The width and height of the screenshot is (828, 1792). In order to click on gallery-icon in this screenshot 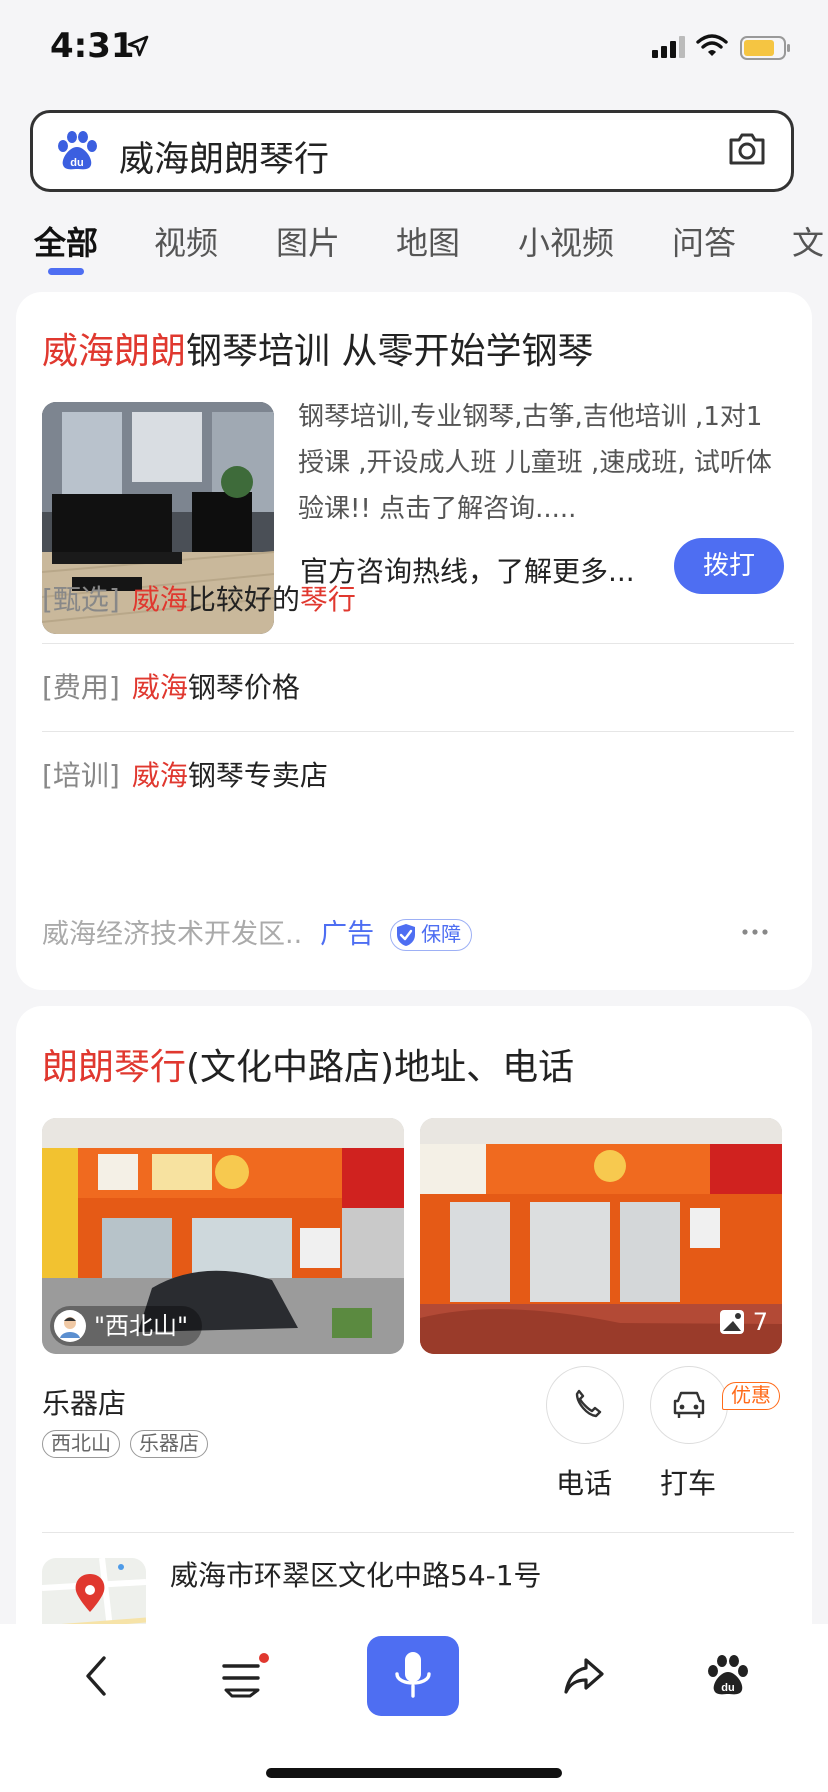, I will do `click(731, 1322)`.